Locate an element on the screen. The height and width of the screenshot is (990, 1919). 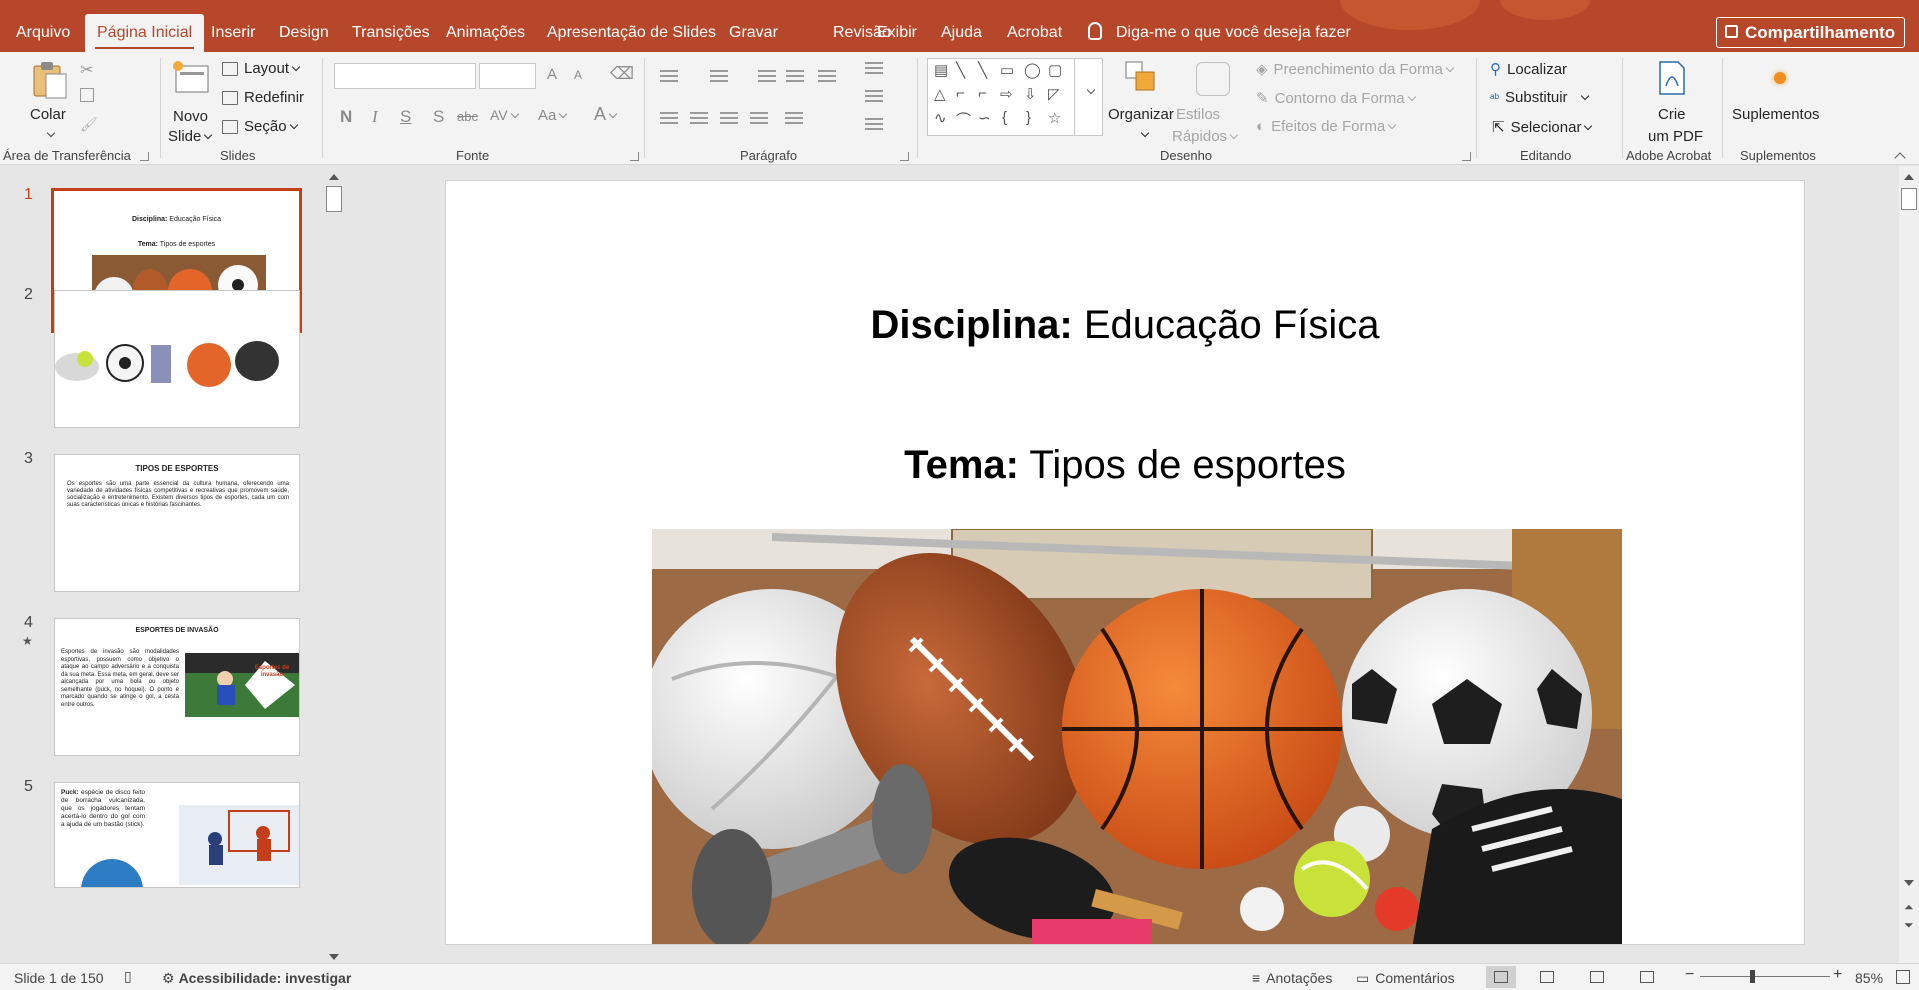
freeform-shape-icon: ∿ is located at coordinates (940, 118).